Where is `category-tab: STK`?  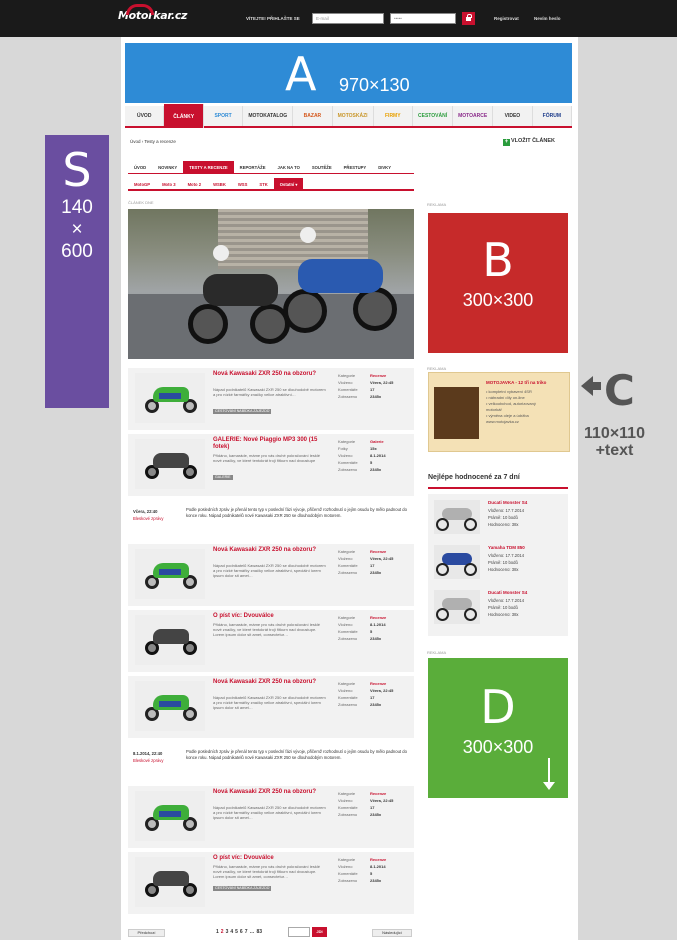
category-tab: STK is located at coordinates (263, 183).